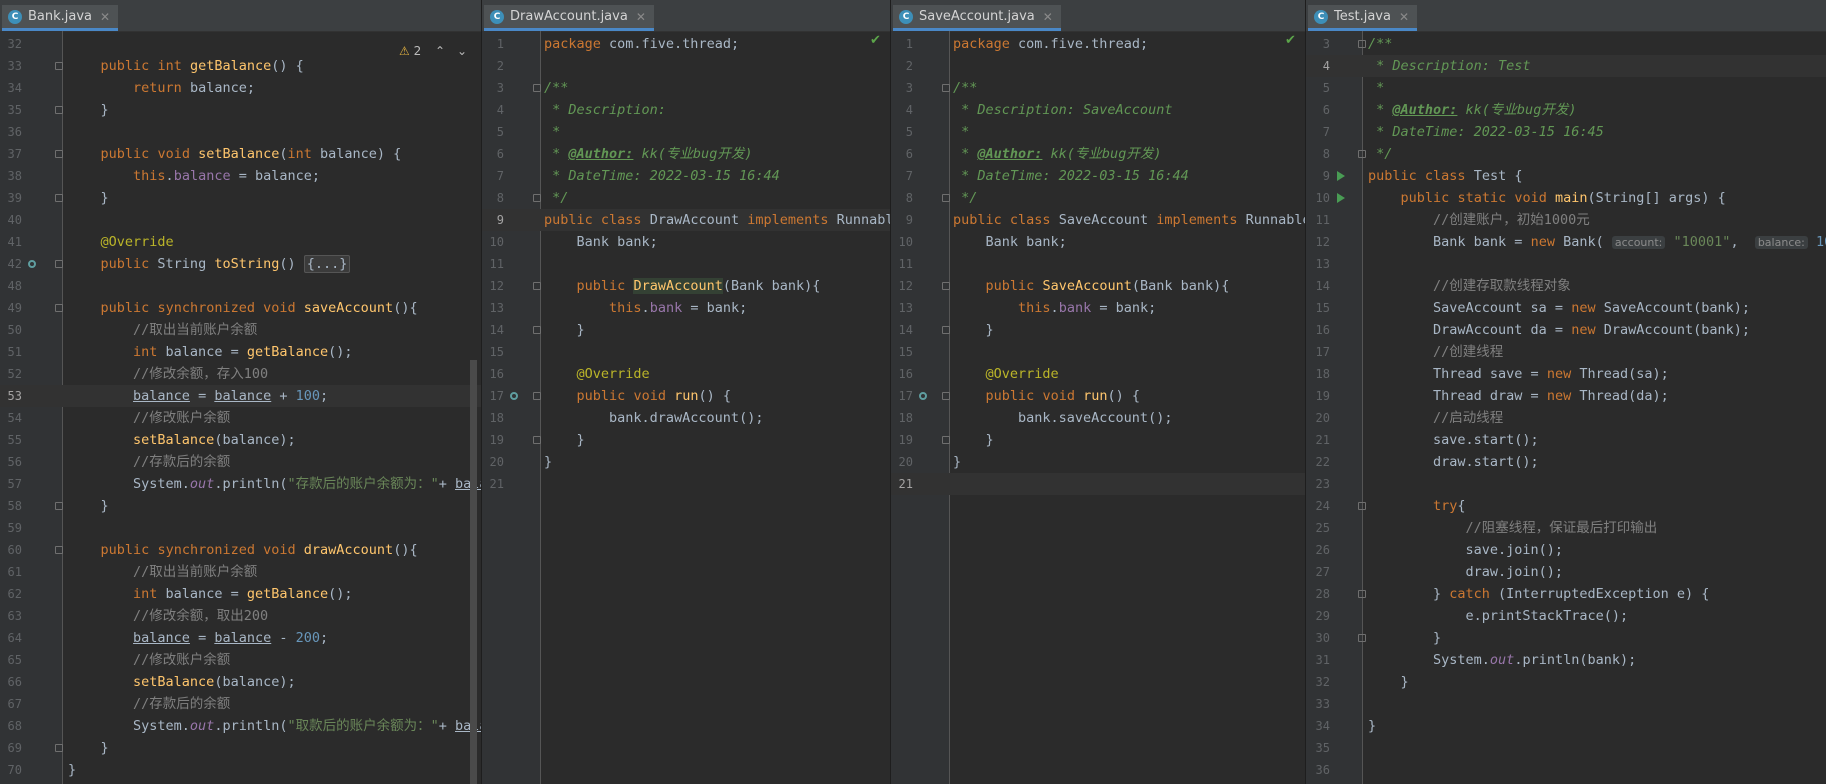 This screenshot has height=784, width=1826. Describe the element at coordinates (240, 528) in the screenshot. I see `code-line: 59` at that location.